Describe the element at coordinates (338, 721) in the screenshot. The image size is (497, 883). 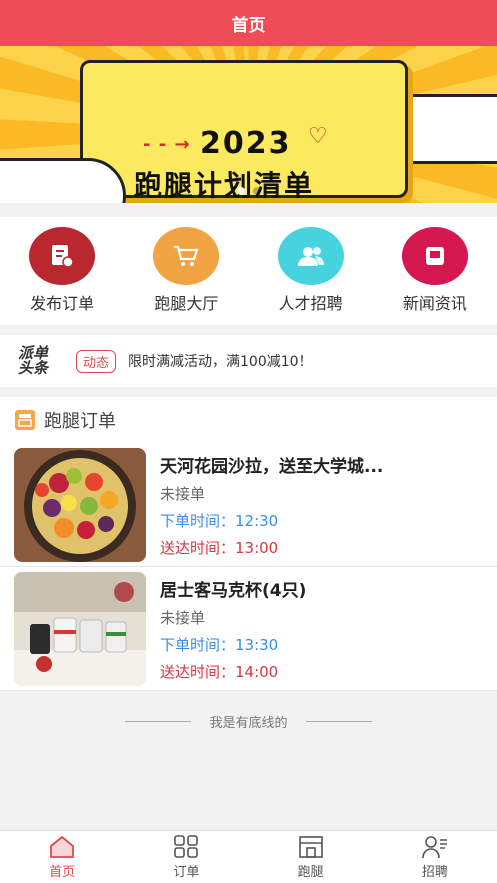
I see `divider-right` at that location.